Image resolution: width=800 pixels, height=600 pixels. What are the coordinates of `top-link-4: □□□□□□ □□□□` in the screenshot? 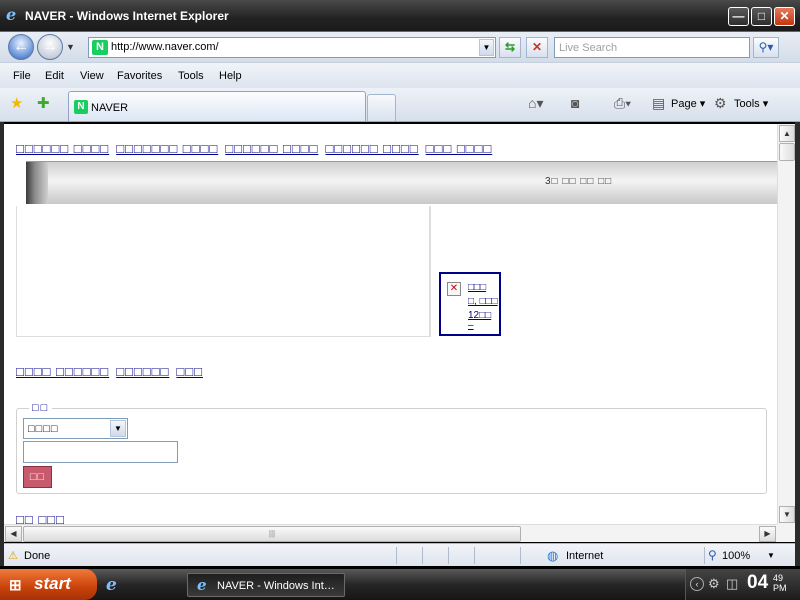 It's located at (371, 148).